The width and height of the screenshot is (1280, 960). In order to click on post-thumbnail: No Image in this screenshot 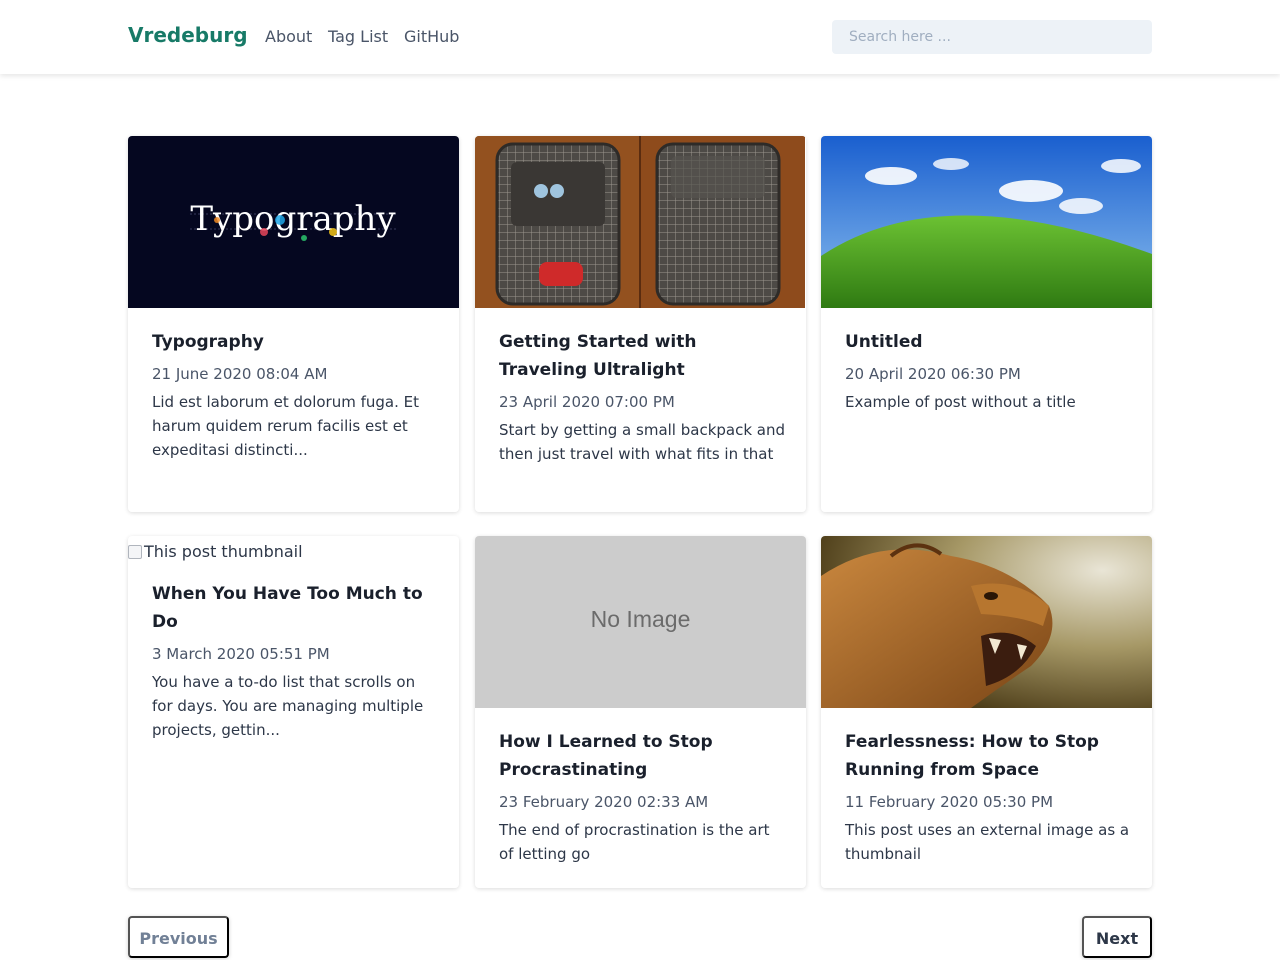, I will do `click(640, 622)`.